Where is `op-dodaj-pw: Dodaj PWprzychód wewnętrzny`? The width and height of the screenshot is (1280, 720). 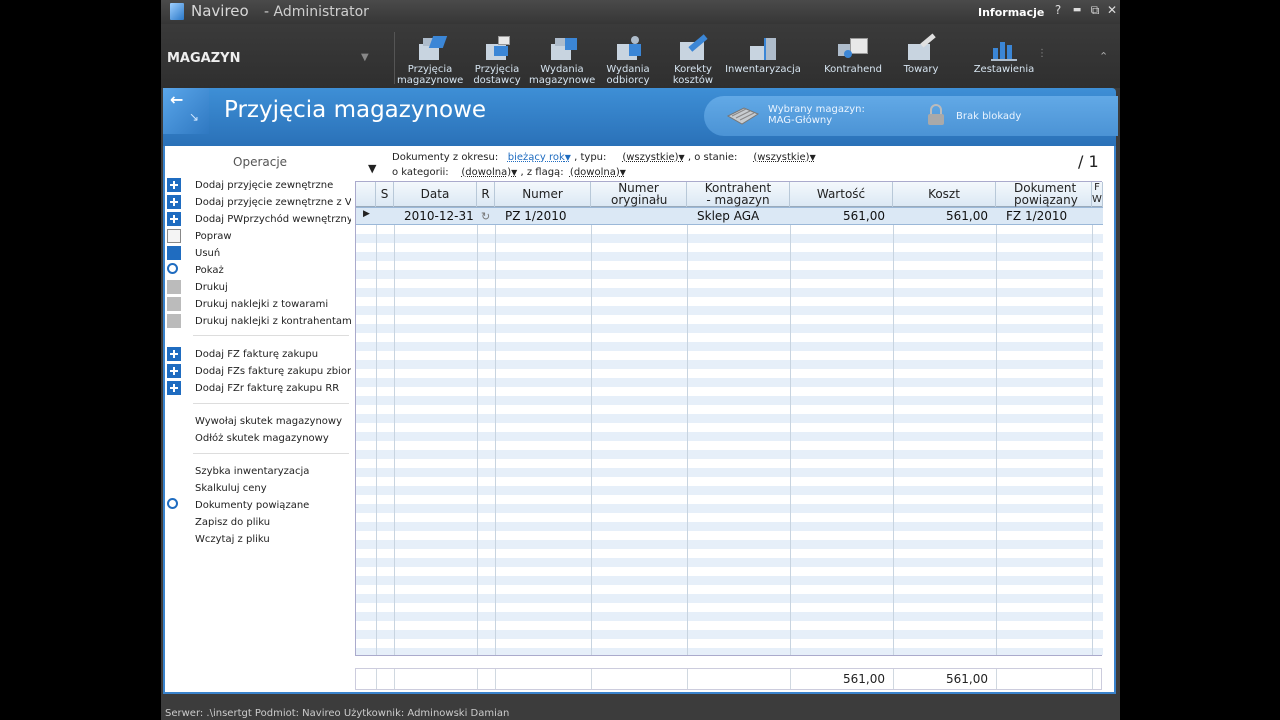
op-dodaj-pw: Dodaj PWprzychód wewnętrzny is located at coordinates (273, 219).